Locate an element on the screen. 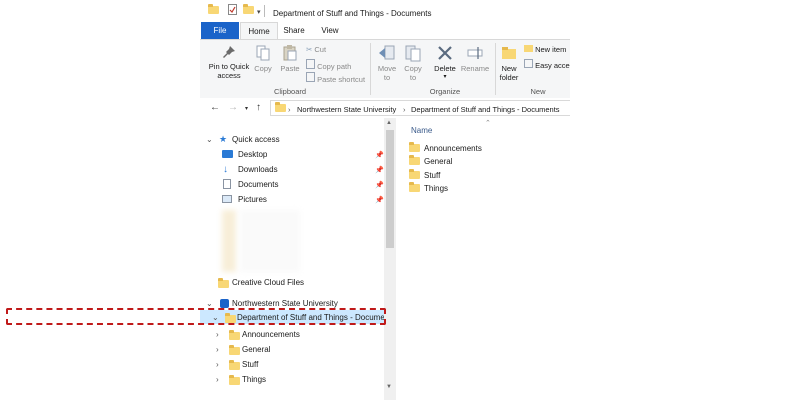 This screenshot has width=800, height=400. list-item: Stuff is located at coordinates (425, 175).